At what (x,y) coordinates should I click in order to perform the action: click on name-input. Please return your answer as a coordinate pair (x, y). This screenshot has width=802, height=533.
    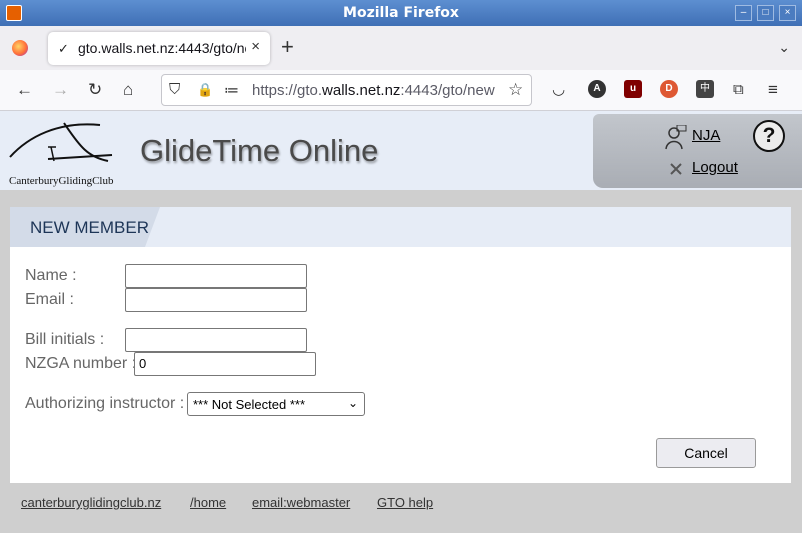
    Looking at the image, I should click on (216, 276).